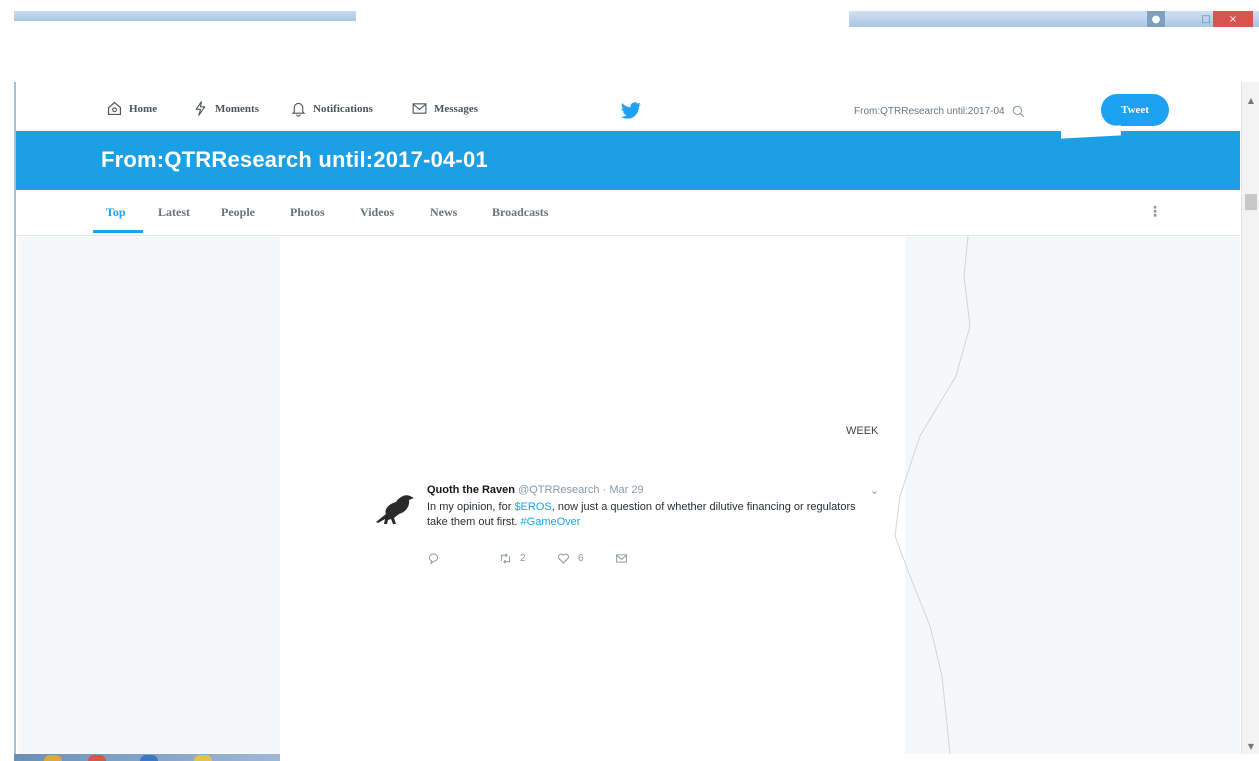  I want to click on reply-button, so click(433, 558).